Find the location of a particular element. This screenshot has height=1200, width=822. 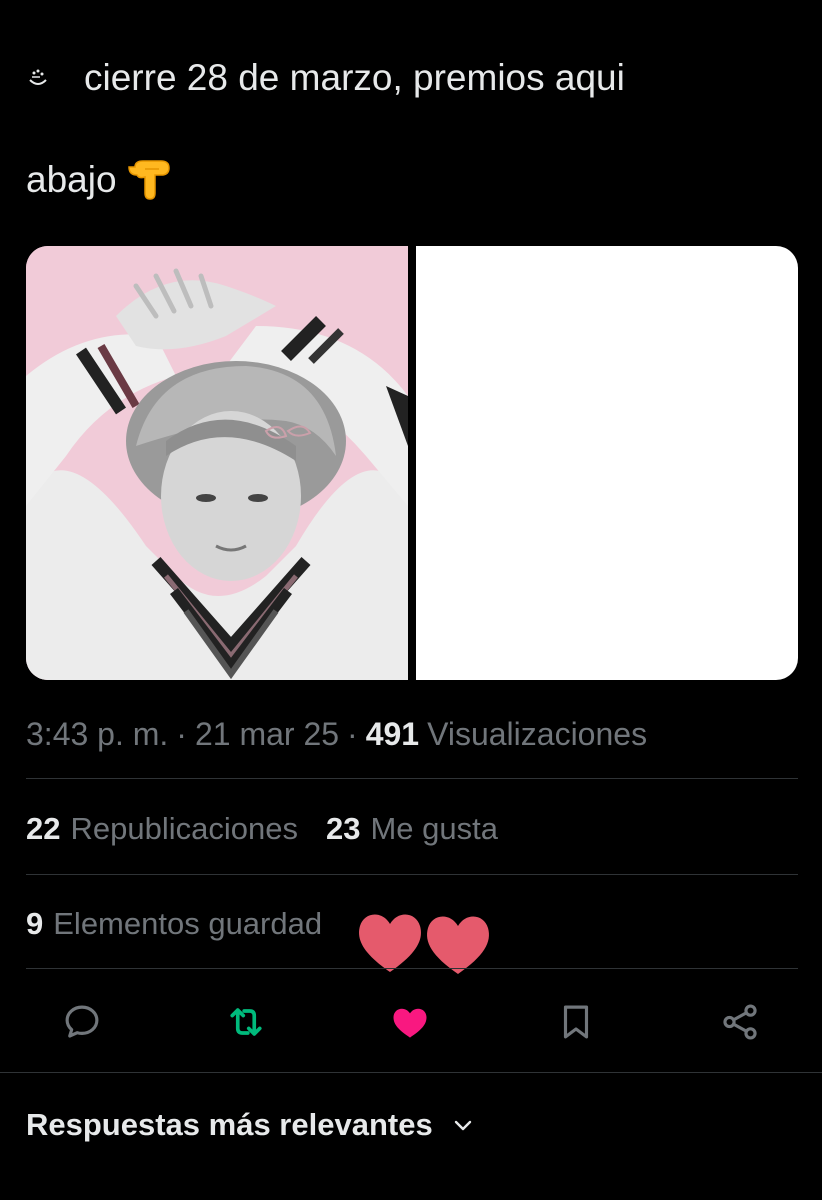

tweet-line-1-text: cierre 28 de marzo, premios aqui is located at coordinates (354, 77).